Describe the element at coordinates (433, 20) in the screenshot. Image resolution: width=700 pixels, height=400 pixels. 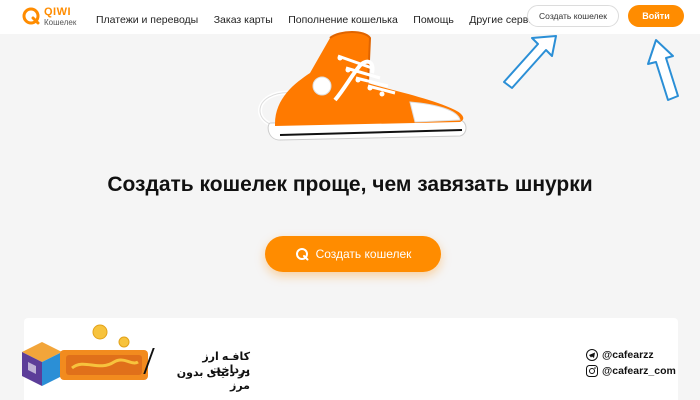
I see `nav-help: Помощь` at that location.